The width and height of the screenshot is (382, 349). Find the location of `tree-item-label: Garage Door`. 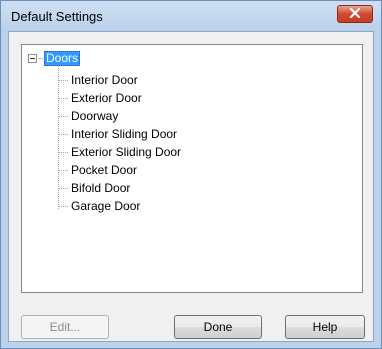

tree-item-label: Garage Door is located at coordinates (106, 206).